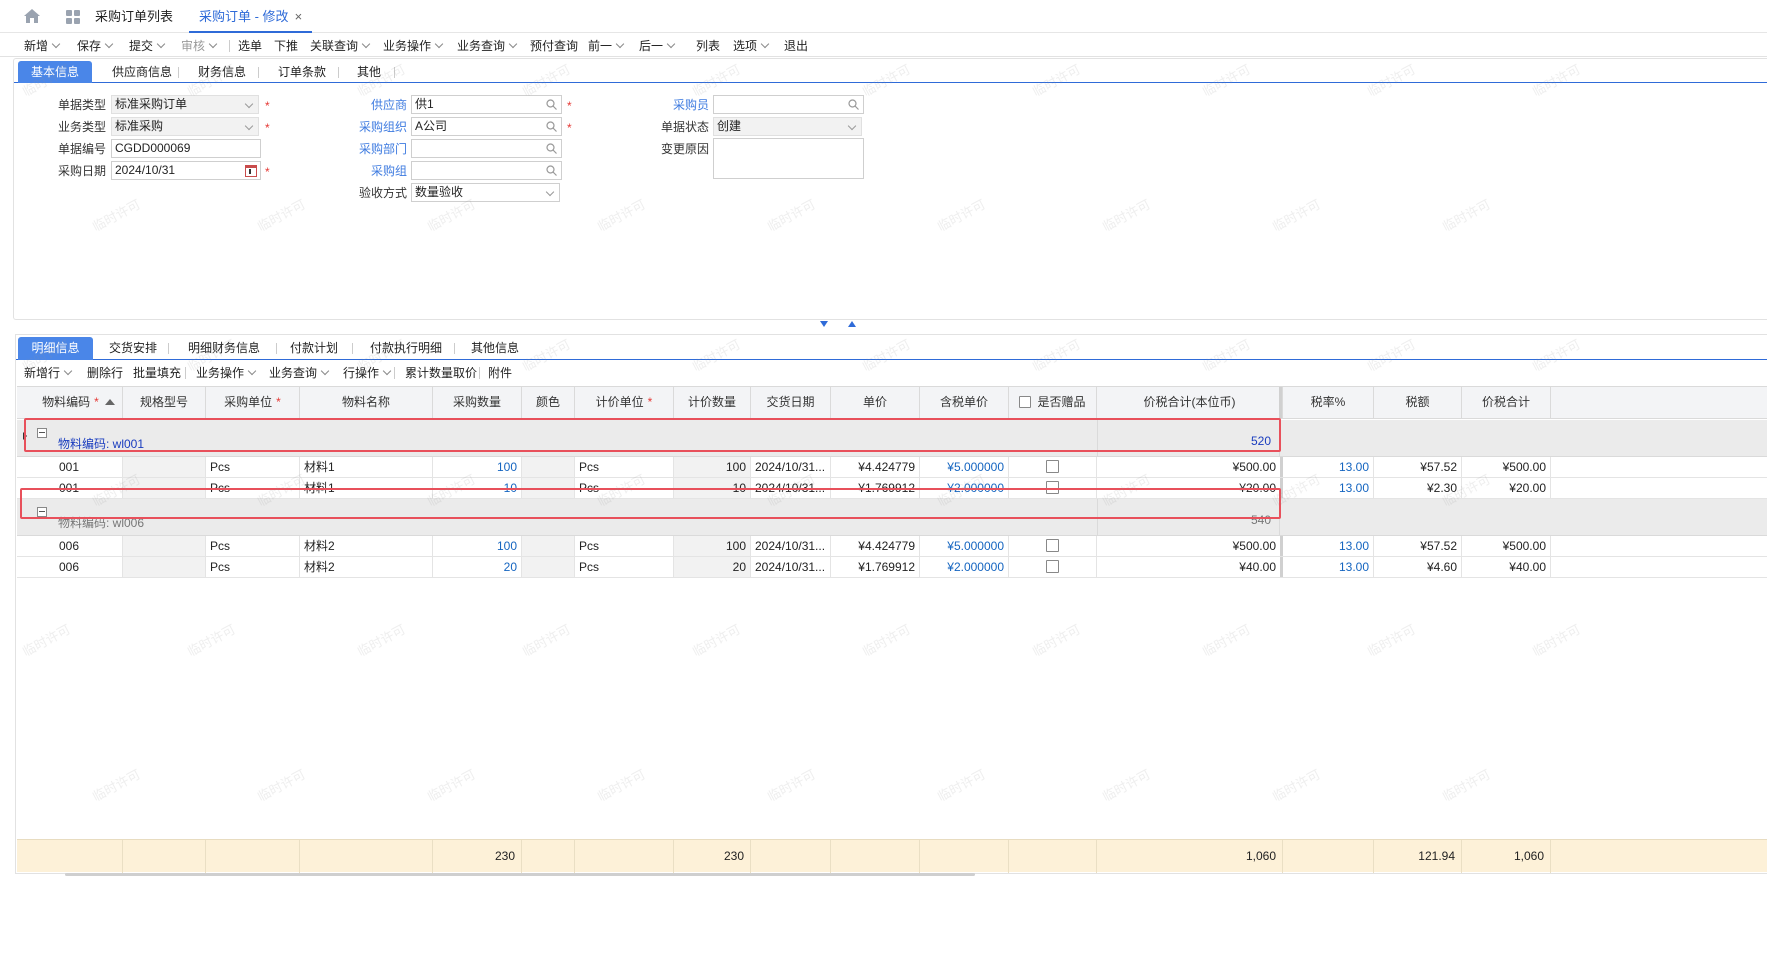 The image size is (1767, 979). What do you see at coordinates (186, 148) in the screenshot?
I see `doc-no-input: CGDD000069` at bounding box center [186, 148].